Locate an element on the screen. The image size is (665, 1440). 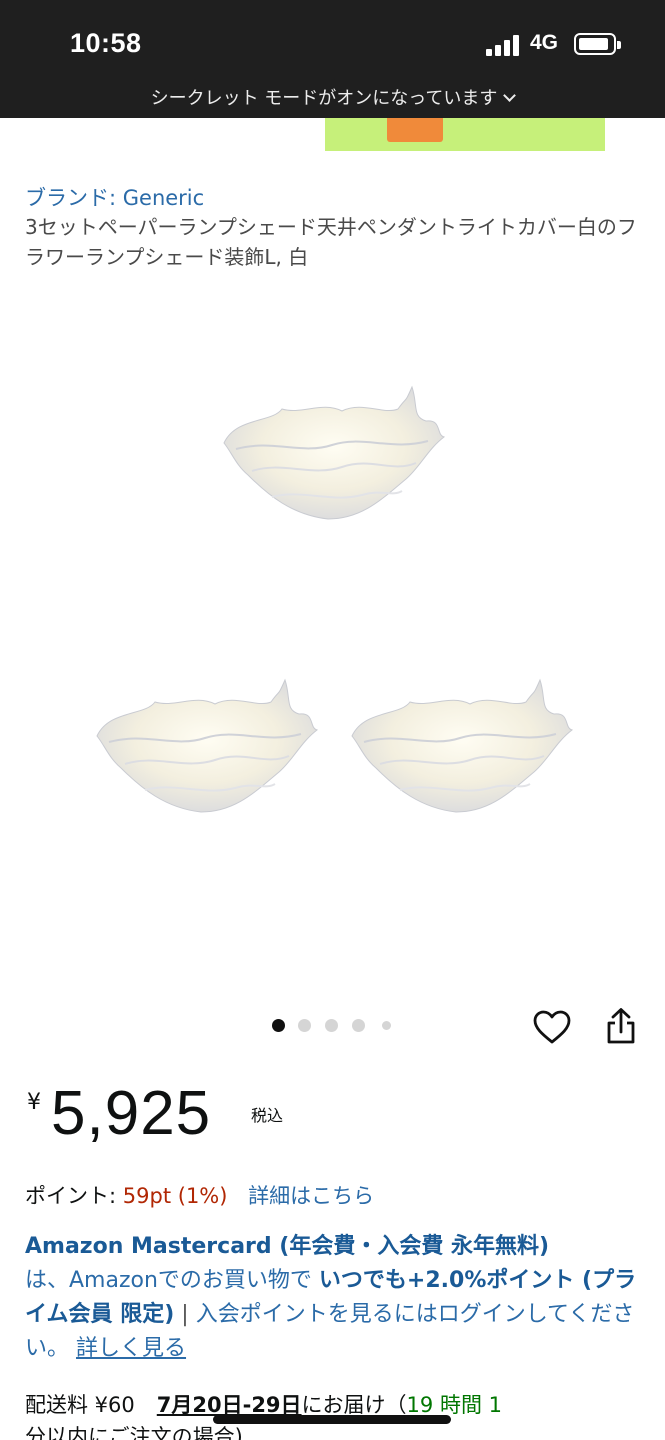
points-percent: (1%) is located at coordinates (202, 1196).